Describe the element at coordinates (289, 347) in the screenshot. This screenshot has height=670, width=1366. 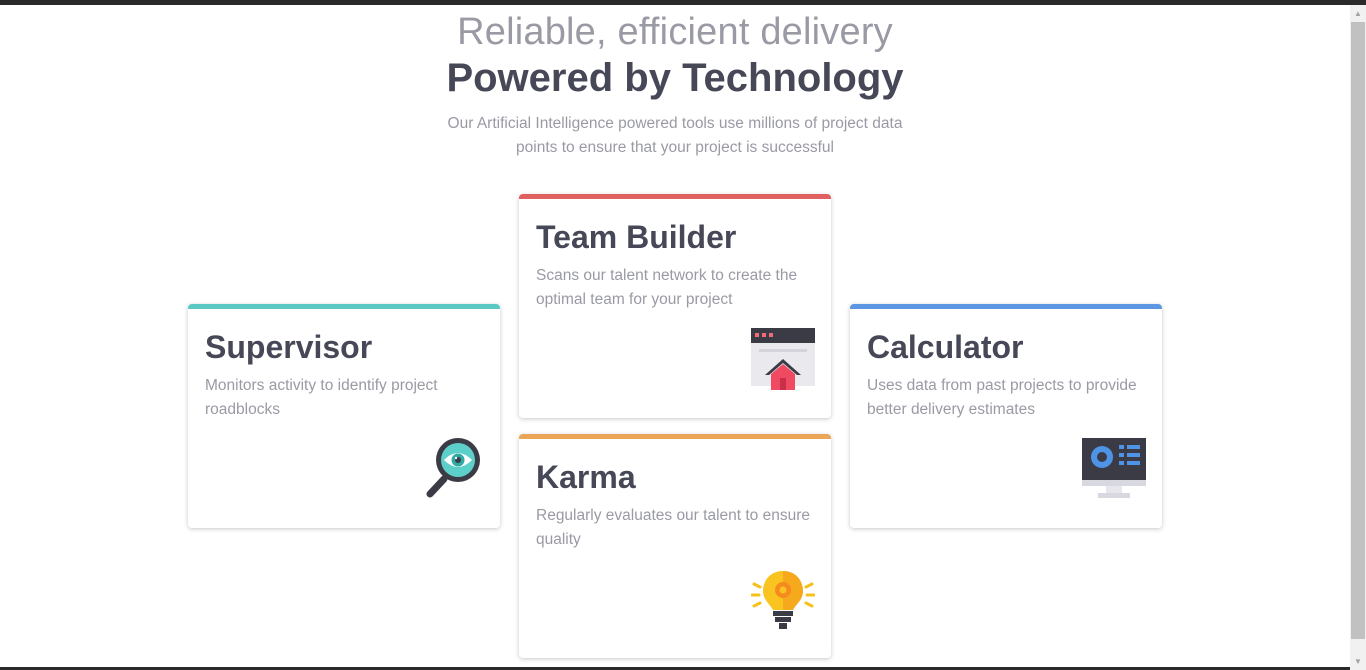
I see `card-title: Supervisor` at that location.